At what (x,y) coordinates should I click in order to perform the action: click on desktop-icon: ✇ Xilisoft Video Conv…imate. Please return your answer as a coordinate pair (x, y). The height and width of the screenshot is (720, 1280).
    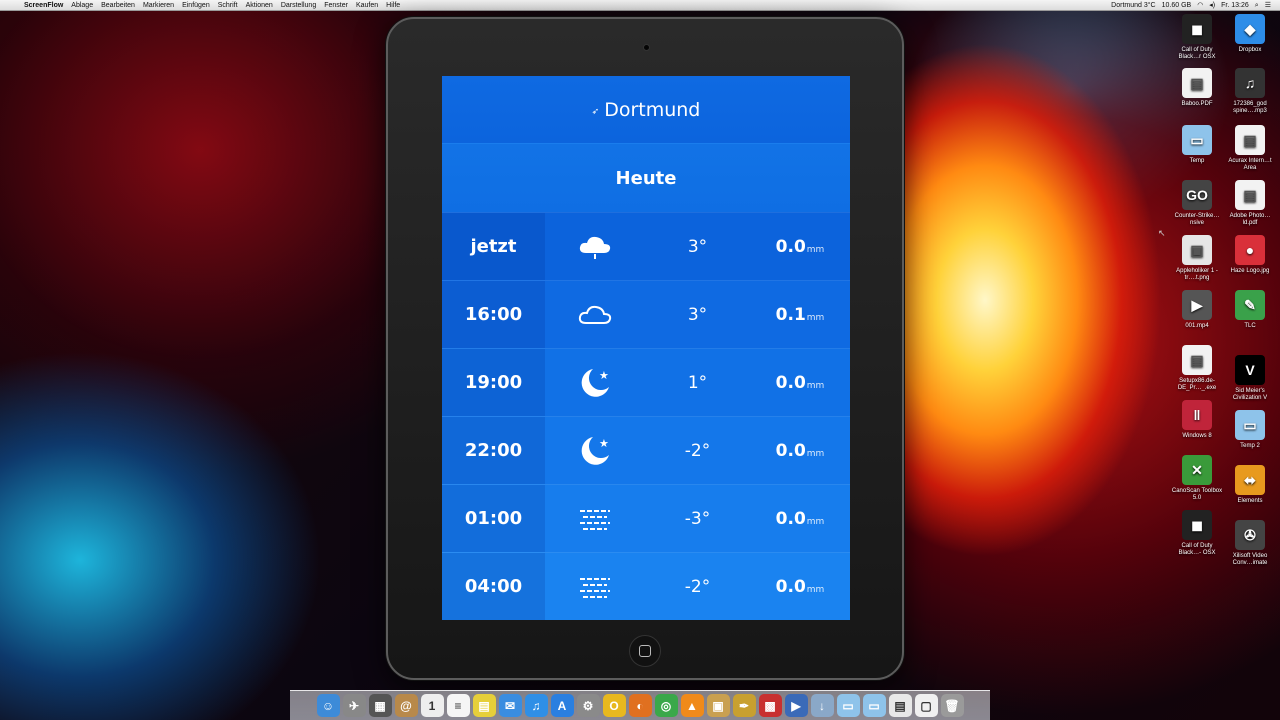
    Looking at the image, I should click on (1250, 543).